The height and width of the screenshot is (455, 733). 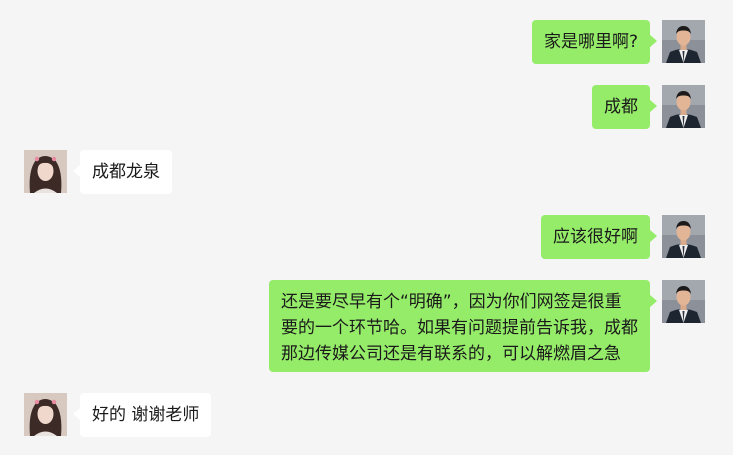 What do you see at coordinates (122, 172) in the screenshot?
I see `message-bubble: 成都龙泉` at bounding box center [122, 172].